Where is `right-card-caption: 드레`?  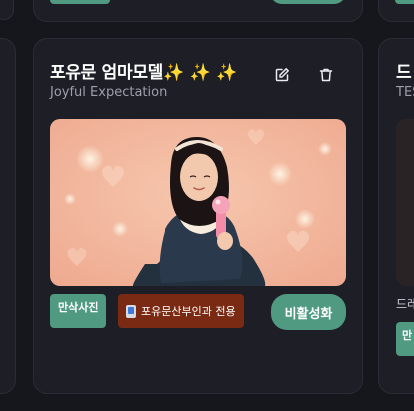
right-card-caption: 드레 is located at coordinates (405, 304).